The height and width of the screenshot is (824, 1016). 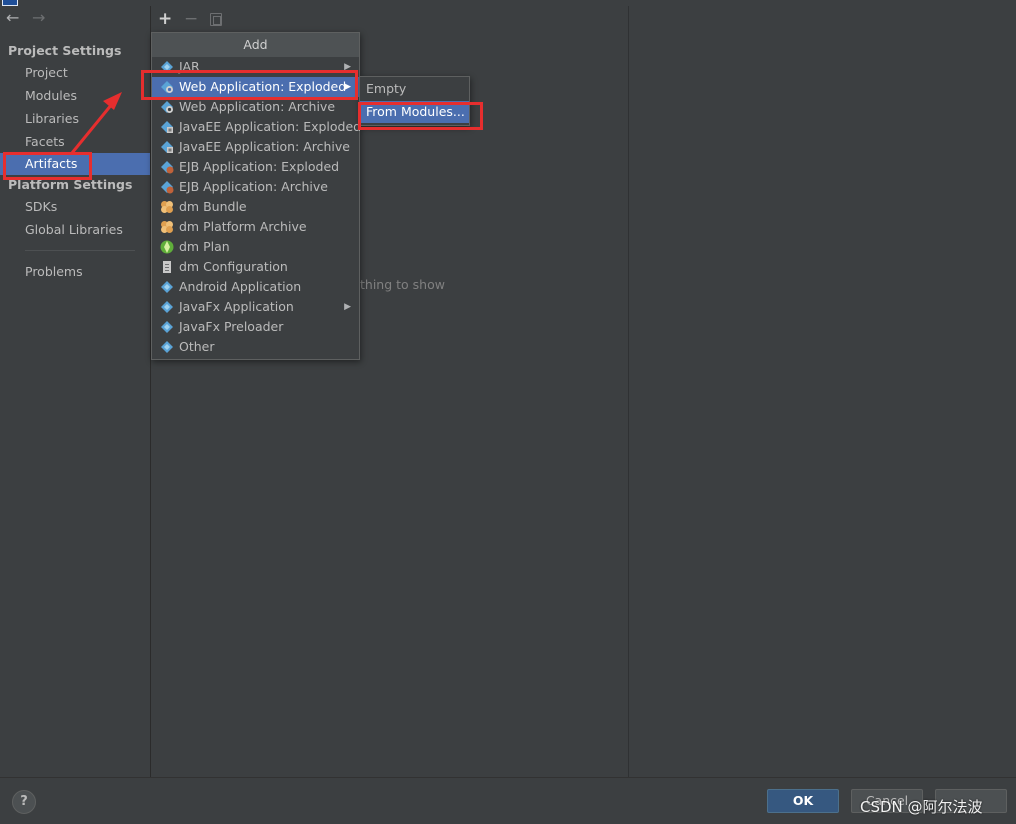 I want to click on menu-item-other: Other, so click(x=255, y=347).